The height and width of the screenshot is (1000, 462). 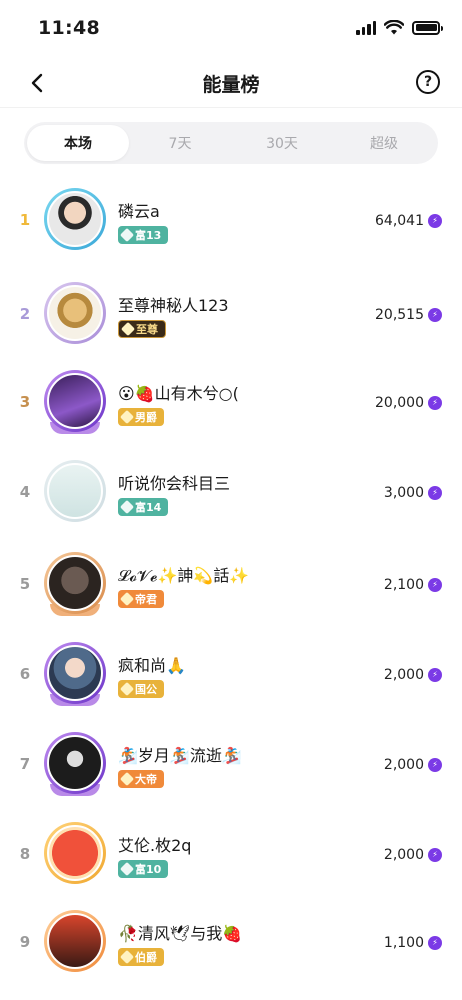 I want to click on rank-number: 4, so click(x=25, y=492).